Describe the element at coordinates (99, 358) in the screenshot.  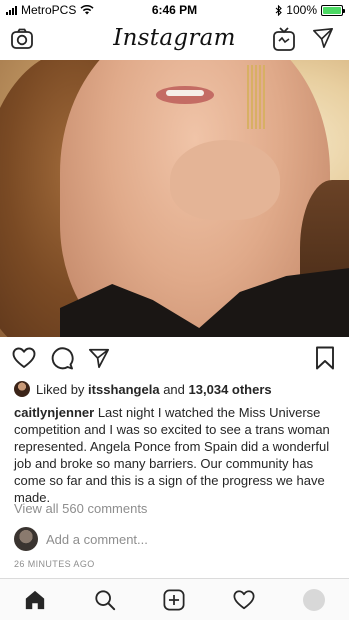
I see `share-icon` at that location.